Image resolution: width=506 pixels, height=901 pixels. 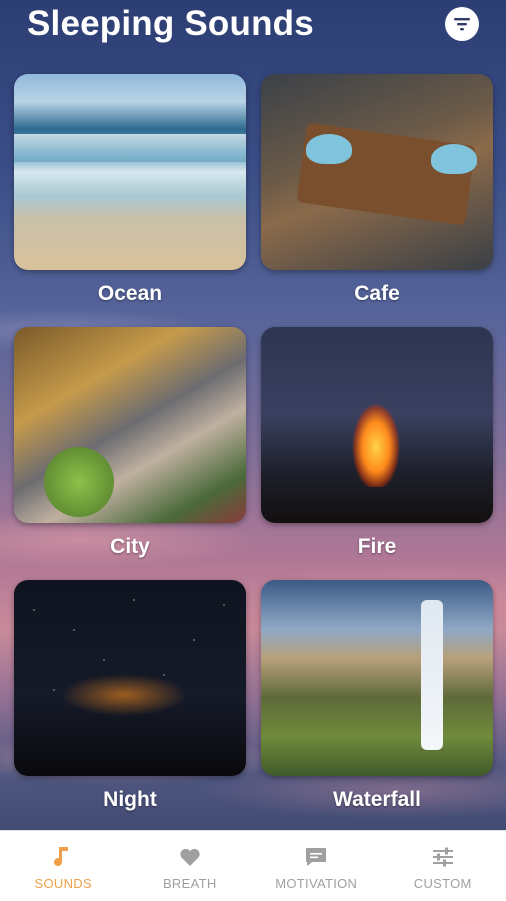 I want to click on sound-card-label: Waterfall, so click(x=377, y=800).